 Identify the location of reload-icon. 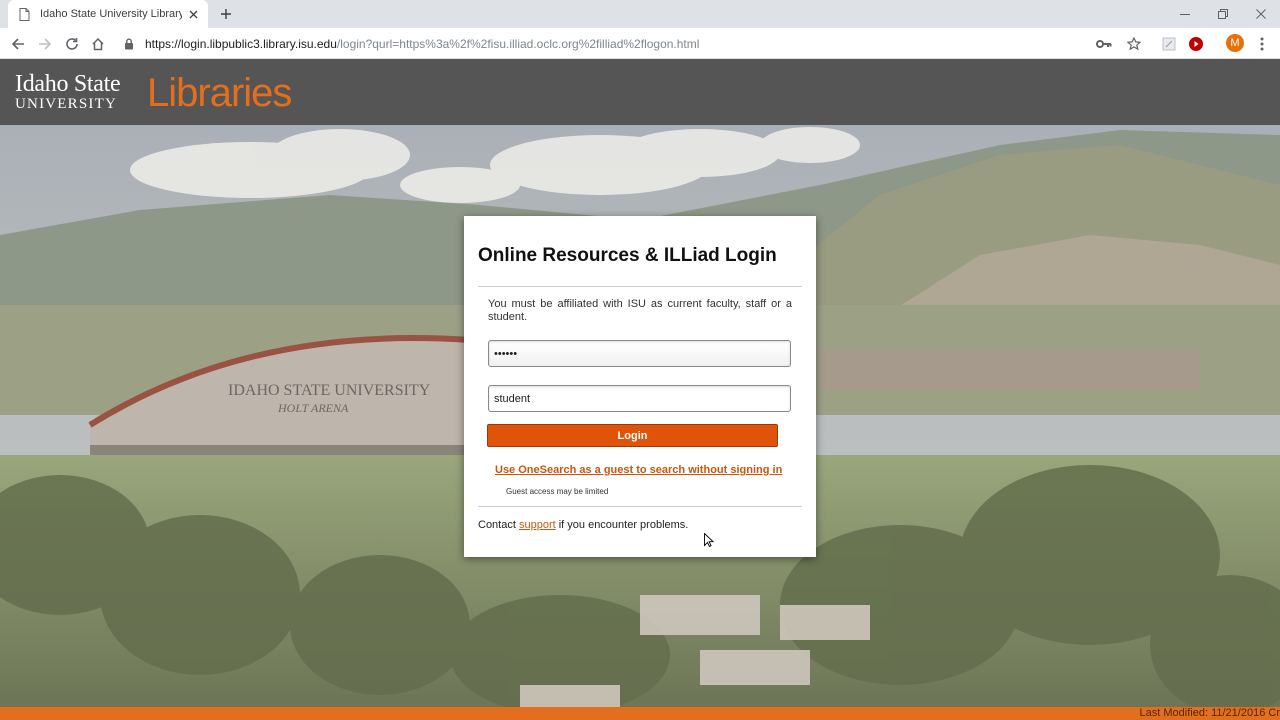
(72, 44).